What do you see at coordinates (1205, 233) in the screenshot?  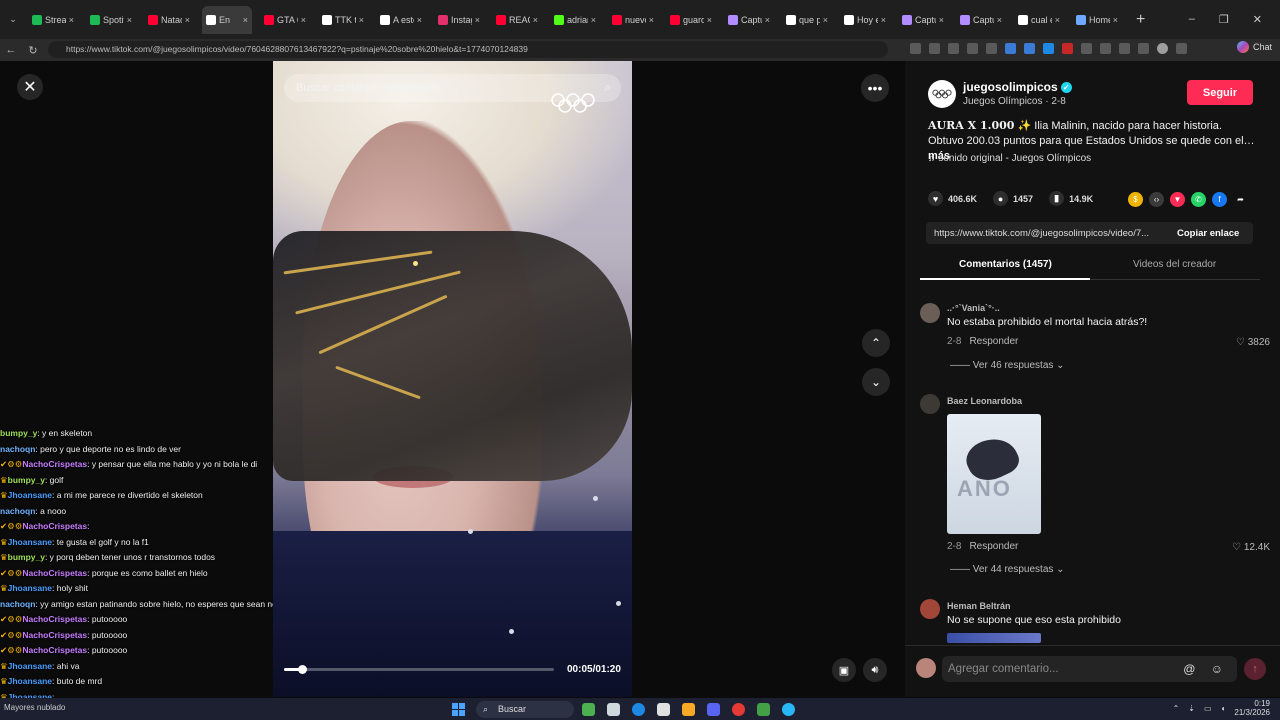 I see `copy-link-button: Copiar enlace` at bounding box center [1205, 233].